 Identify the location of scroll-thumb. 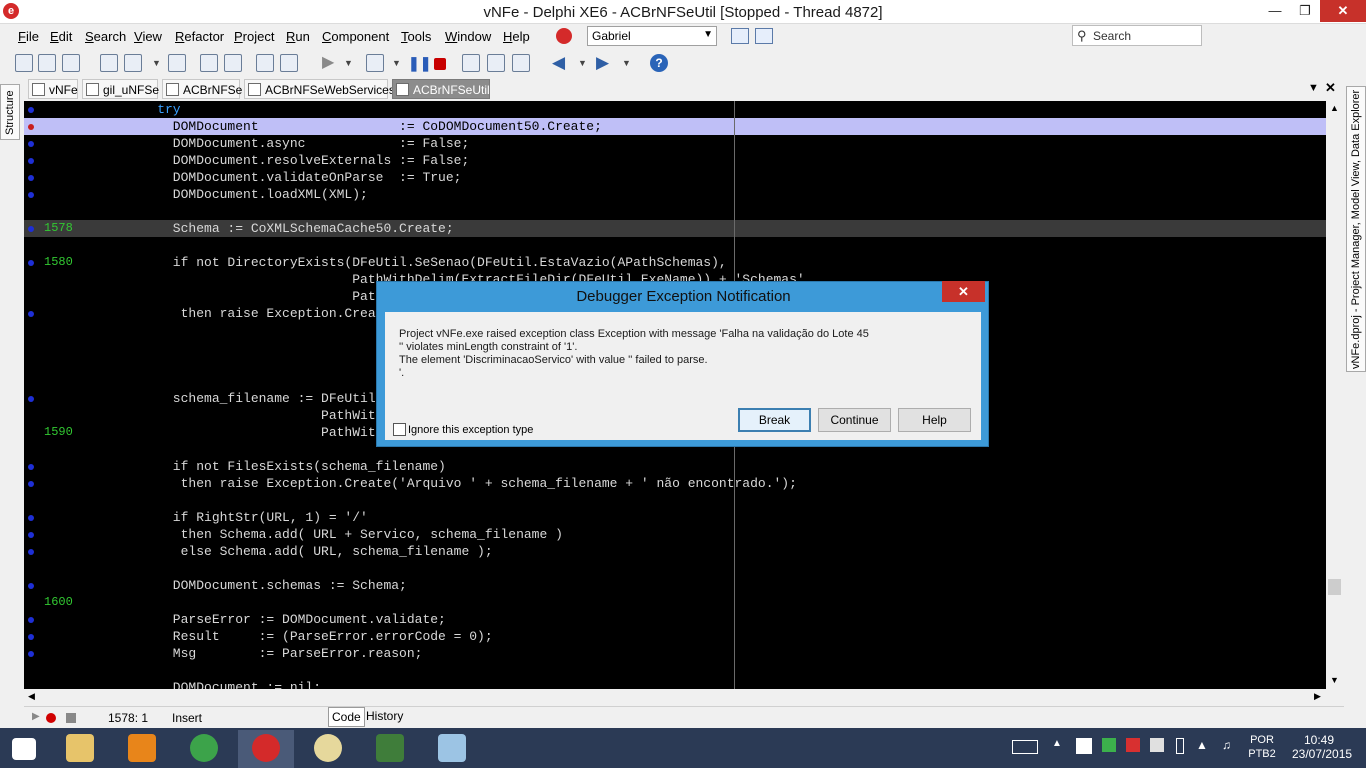
(1334, 587).